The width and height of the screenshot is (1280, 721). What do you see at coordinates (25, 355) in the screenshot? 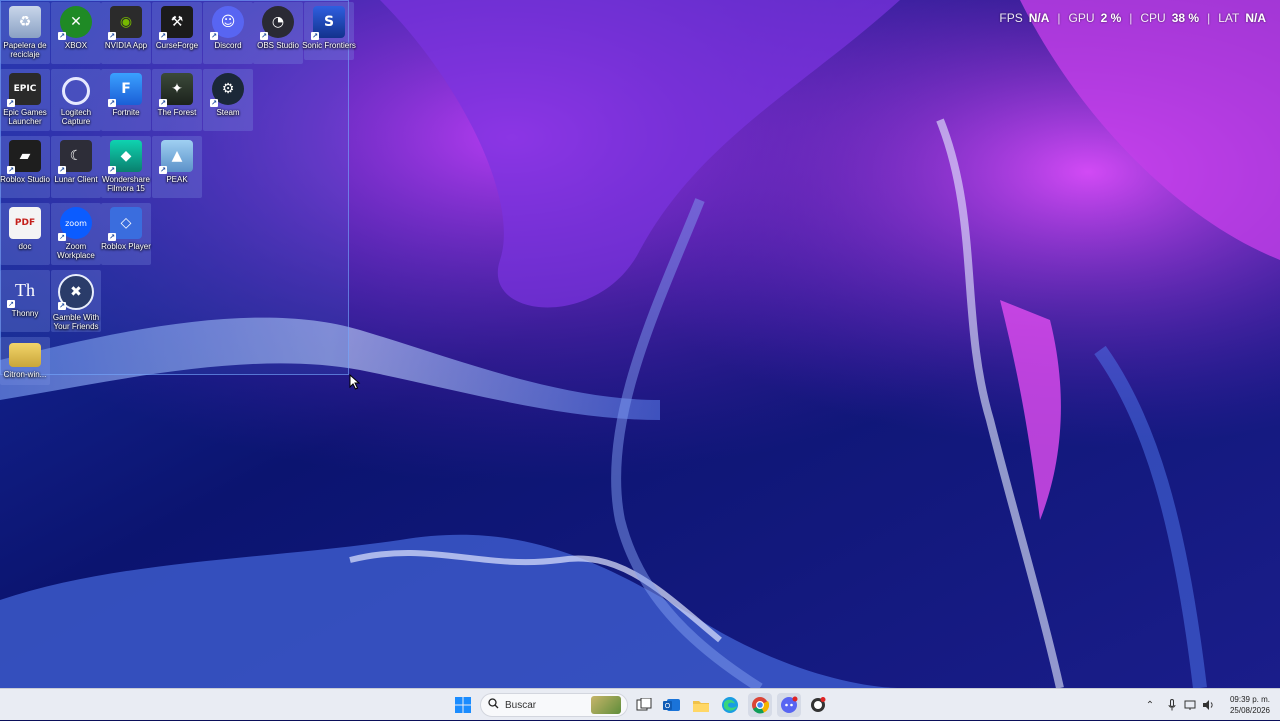
I see `folder-icon` at bounding box center [25, 355].